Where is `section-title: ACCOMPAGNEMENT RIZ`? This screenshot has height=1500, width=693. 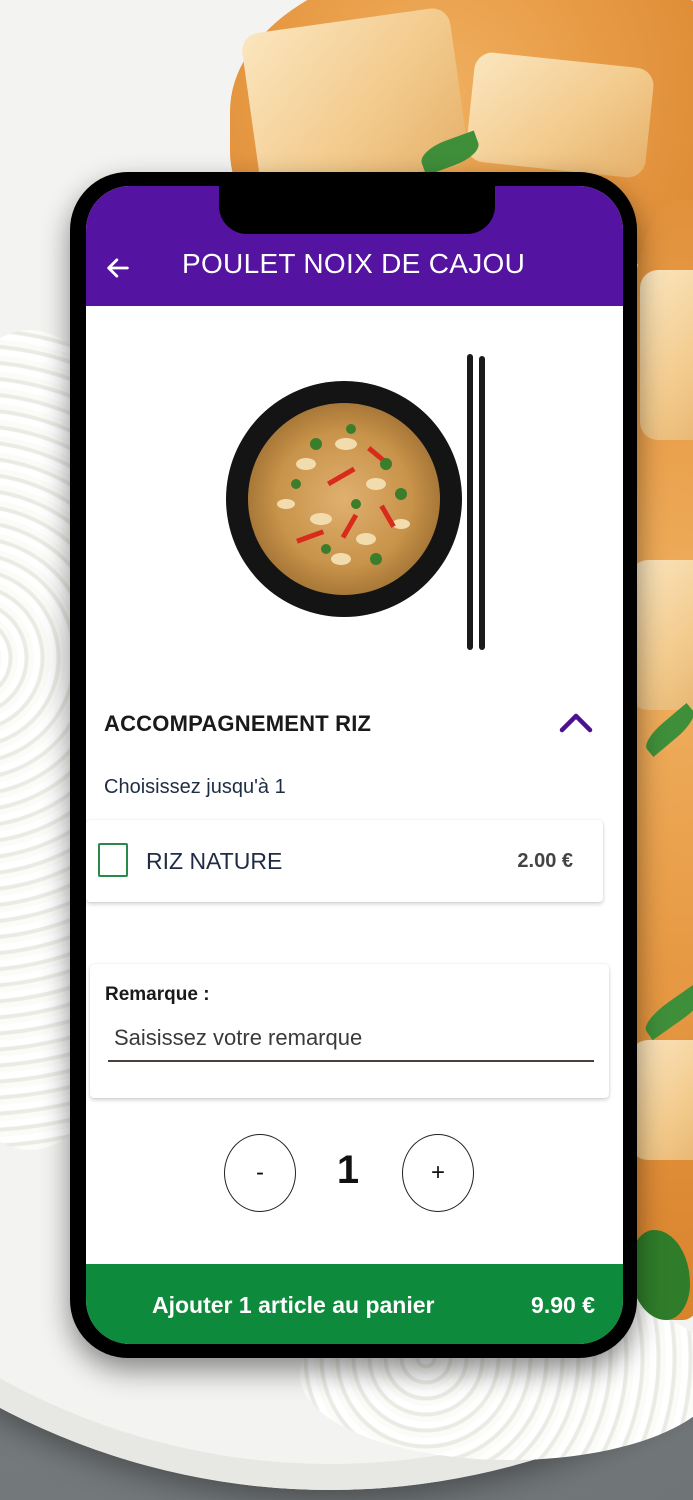
section-title: ACCOMPAGNEMENT RIZ is located at coordinates (238, 723).